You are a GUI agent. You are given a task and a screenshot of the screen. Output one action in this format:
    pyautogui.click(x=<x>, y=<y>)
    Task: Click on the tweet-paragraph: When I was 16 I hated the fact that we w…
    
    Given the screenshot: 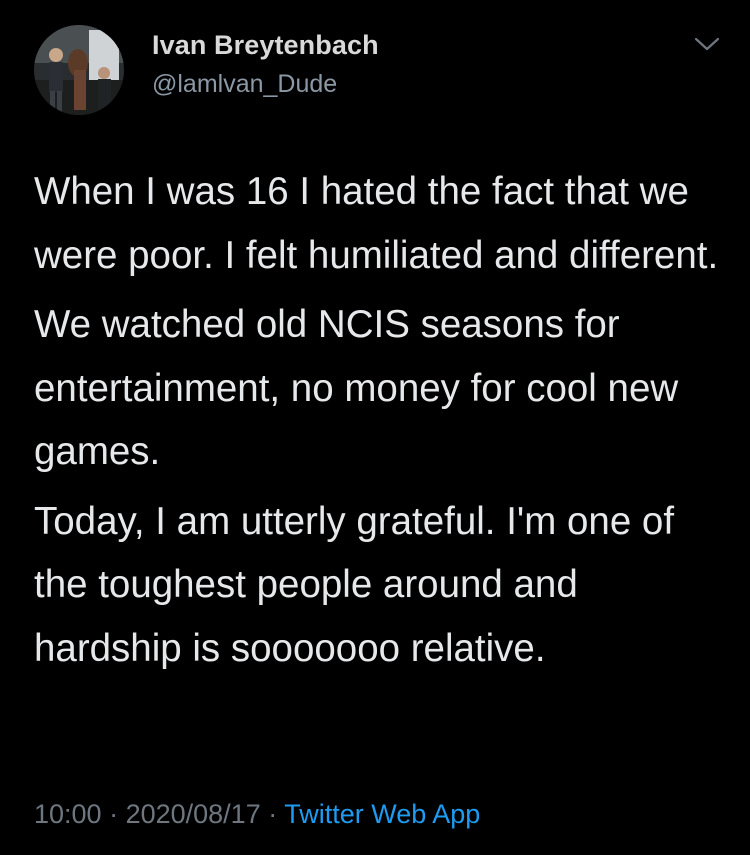 What is the action you would take?
    pyautogui.click(x=376, y=223)
    